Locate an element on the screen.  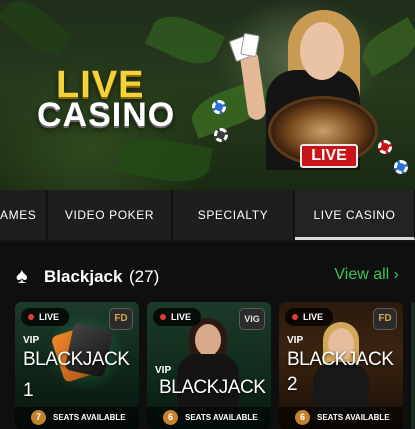
tab-live-casino: LIVE CASINO is located at coordinates (355, 215).